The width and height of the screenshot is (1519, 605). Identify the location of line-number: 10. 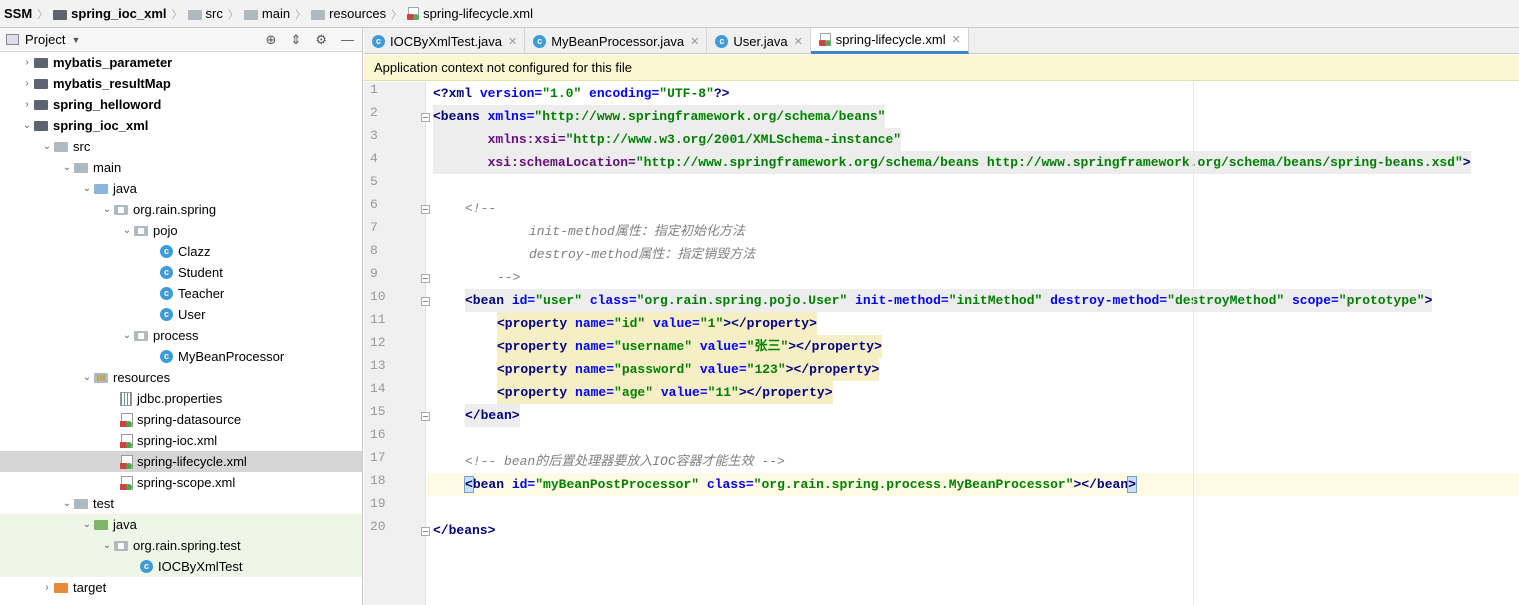
(378, 296).